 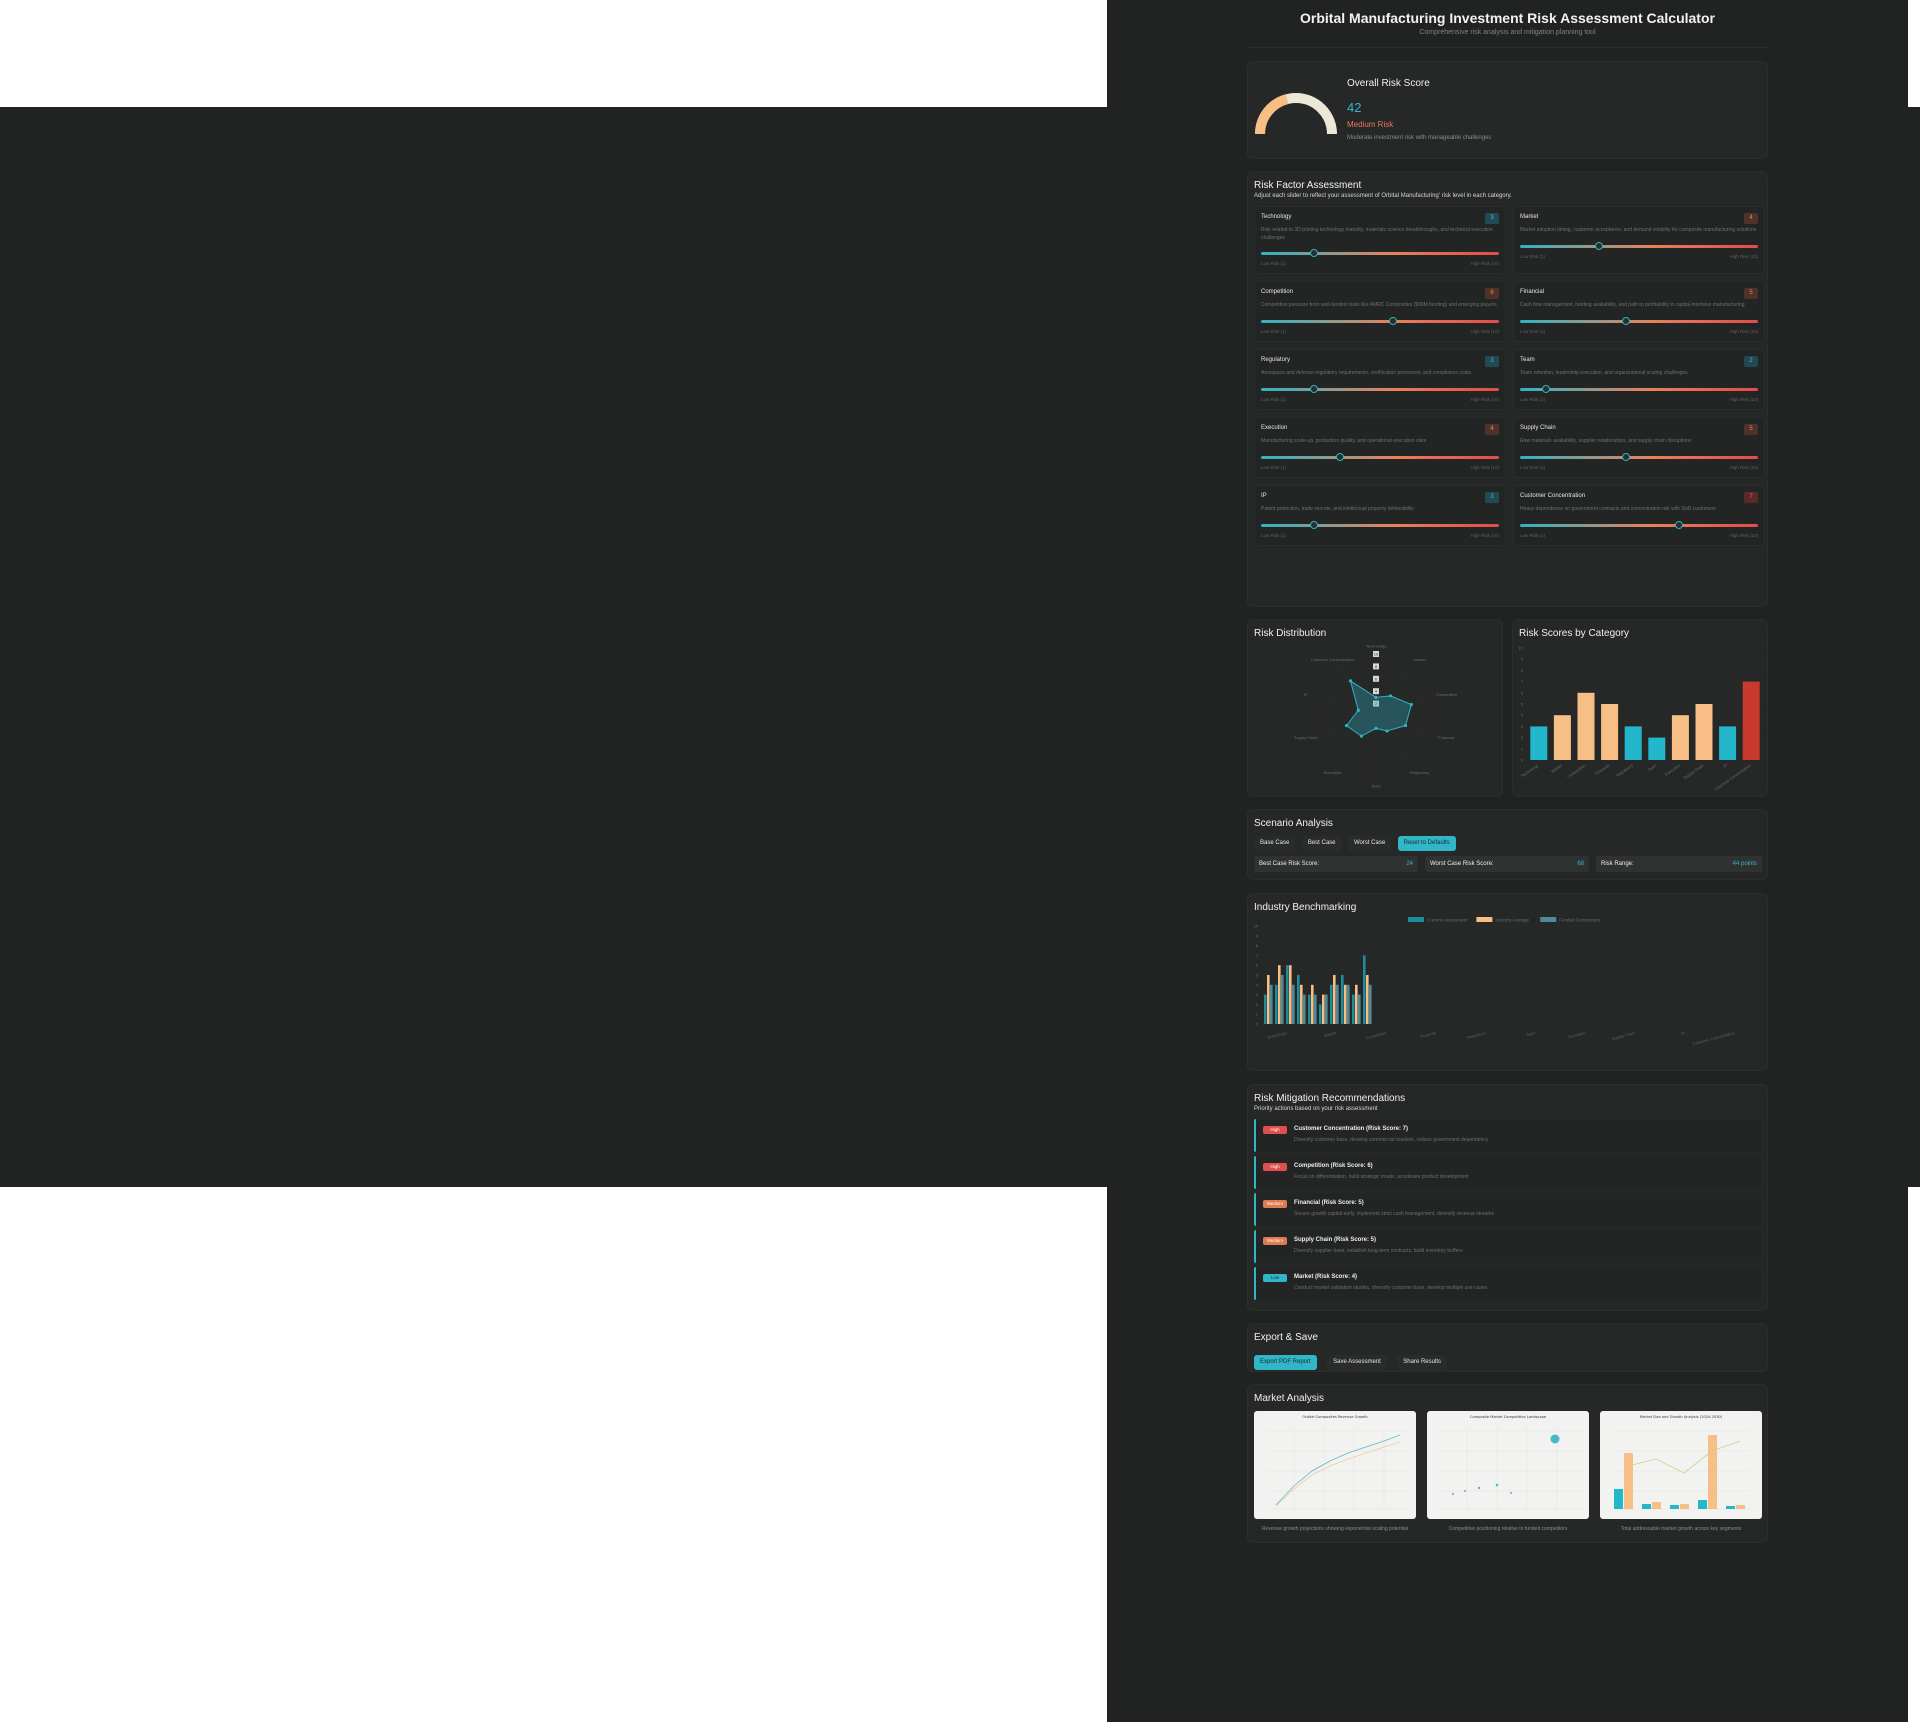 What do you see at coordinates (1704, 732) in the screenshot?
I see `bar-supply-chain` at bounding box center [1704, 732].